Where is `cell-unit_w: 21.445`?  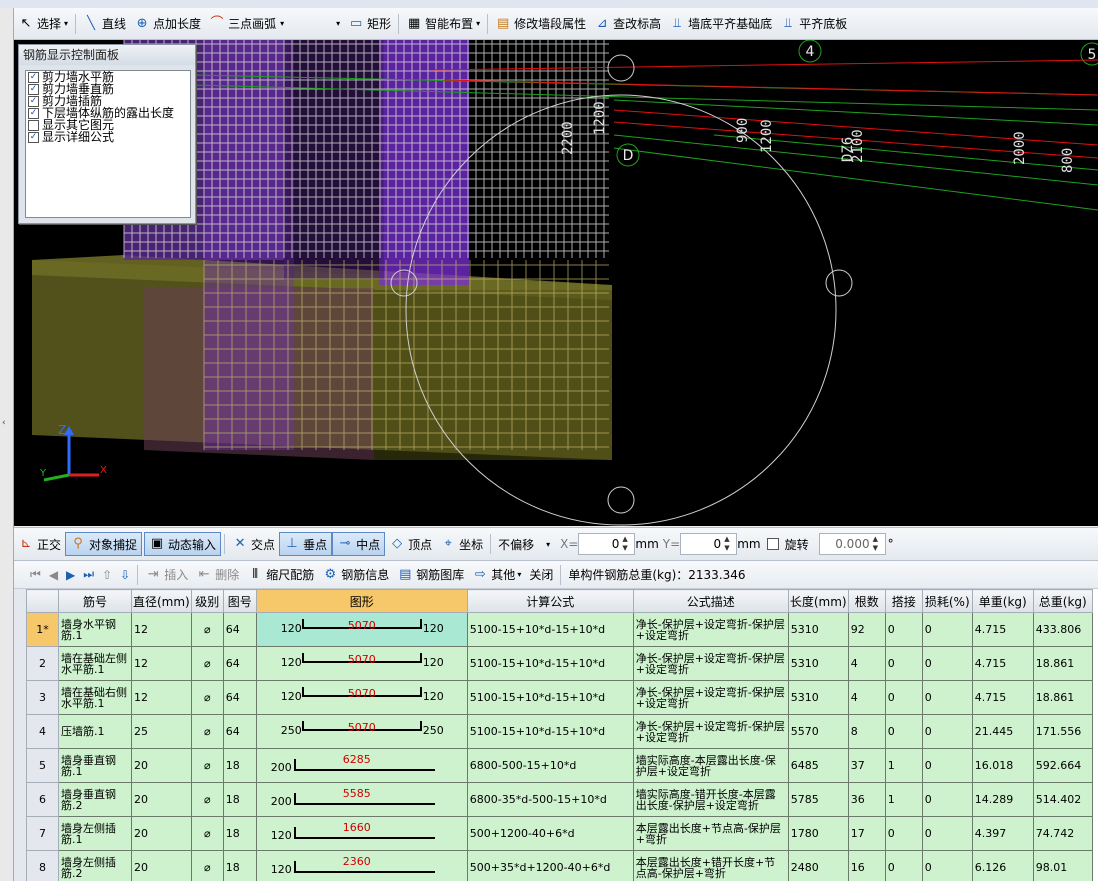 cell-unit_w: 21.445 is located at coordinates (1002, 731).